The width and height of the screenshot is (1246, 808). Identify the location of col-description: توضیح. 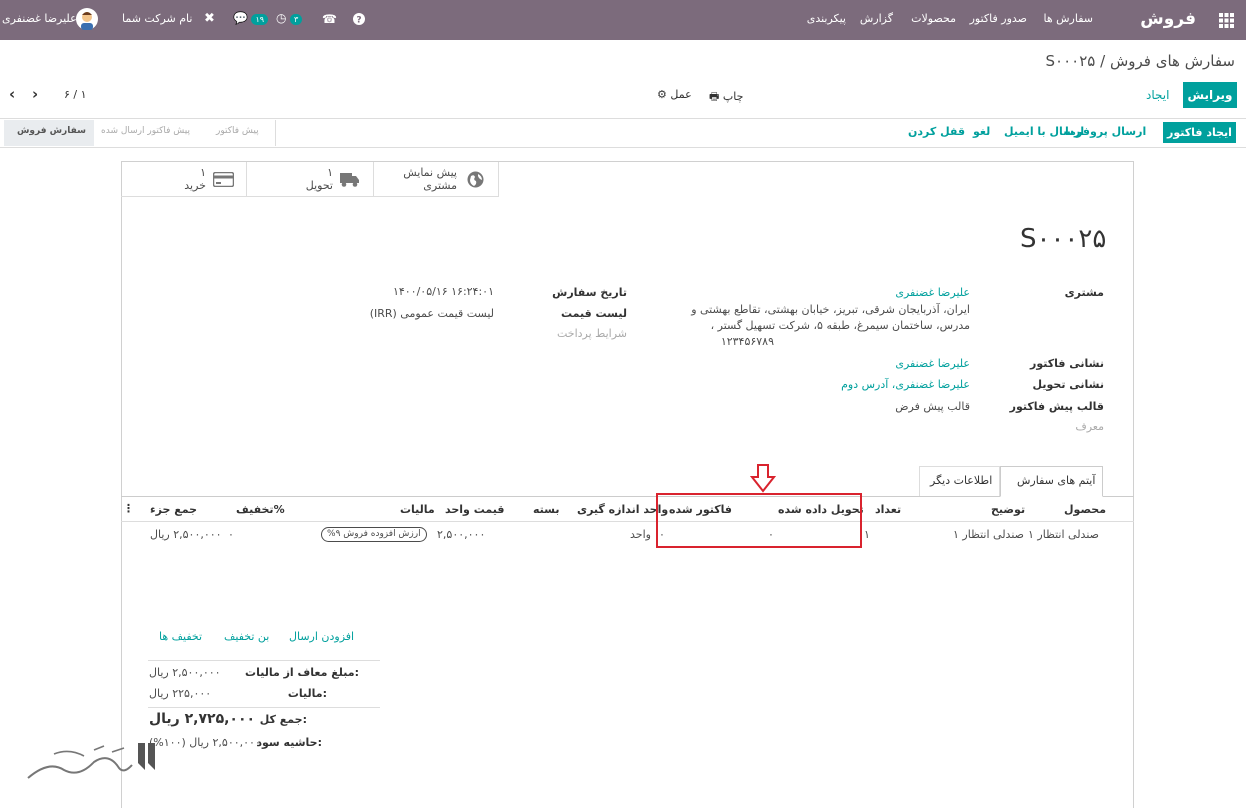
(1008, 509).